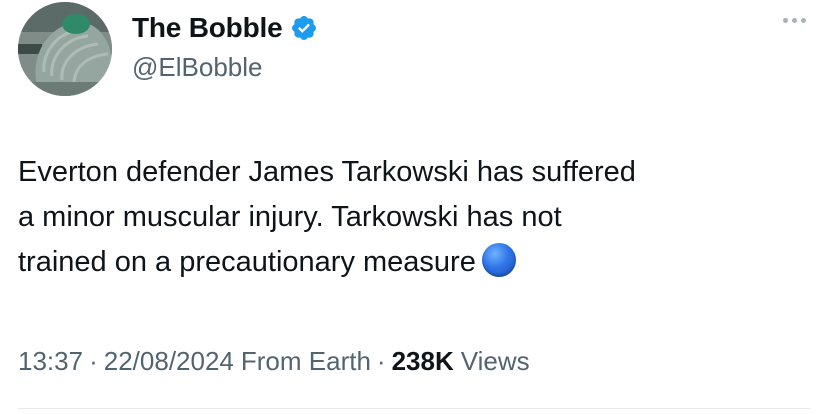  What do you see at coordinates (785, 20) in the screenshot?
I see `more-dots-icon` at bounding box center [785, 20].